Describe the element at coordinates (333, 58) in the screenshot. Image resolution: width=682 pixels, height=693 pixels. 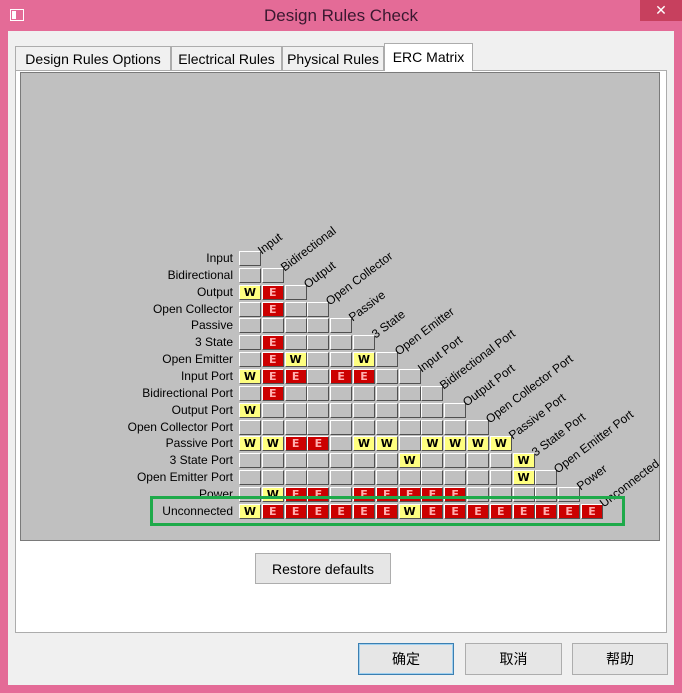
I see `tab-physical-rules: Physical Rules` at that location.